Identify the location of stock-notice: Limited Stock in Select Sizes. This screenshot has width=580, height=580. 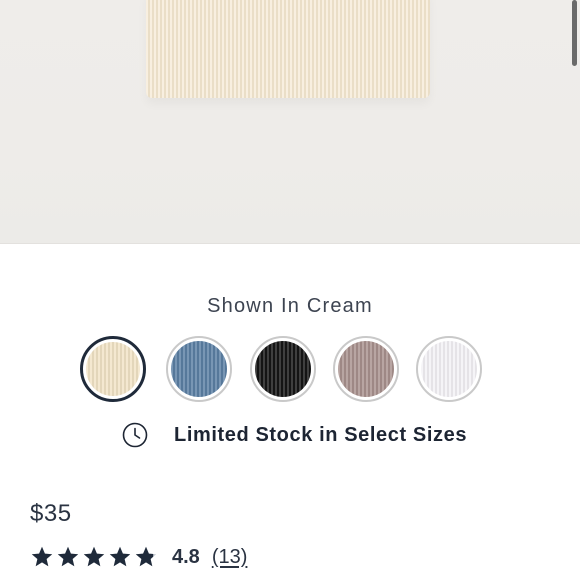
(294, 435).